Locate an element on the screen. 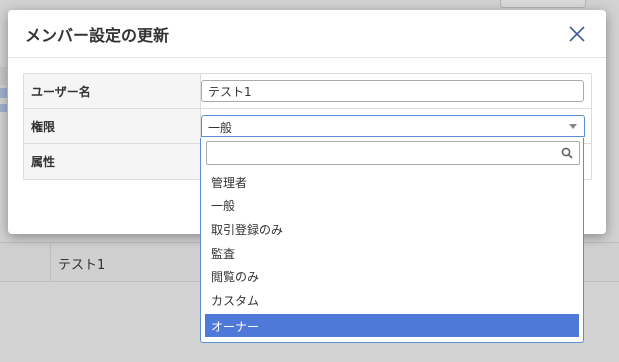 This screenshot has height=362, width=619. dropdown-option-general: 一般 is located at coordinates (392, 204).